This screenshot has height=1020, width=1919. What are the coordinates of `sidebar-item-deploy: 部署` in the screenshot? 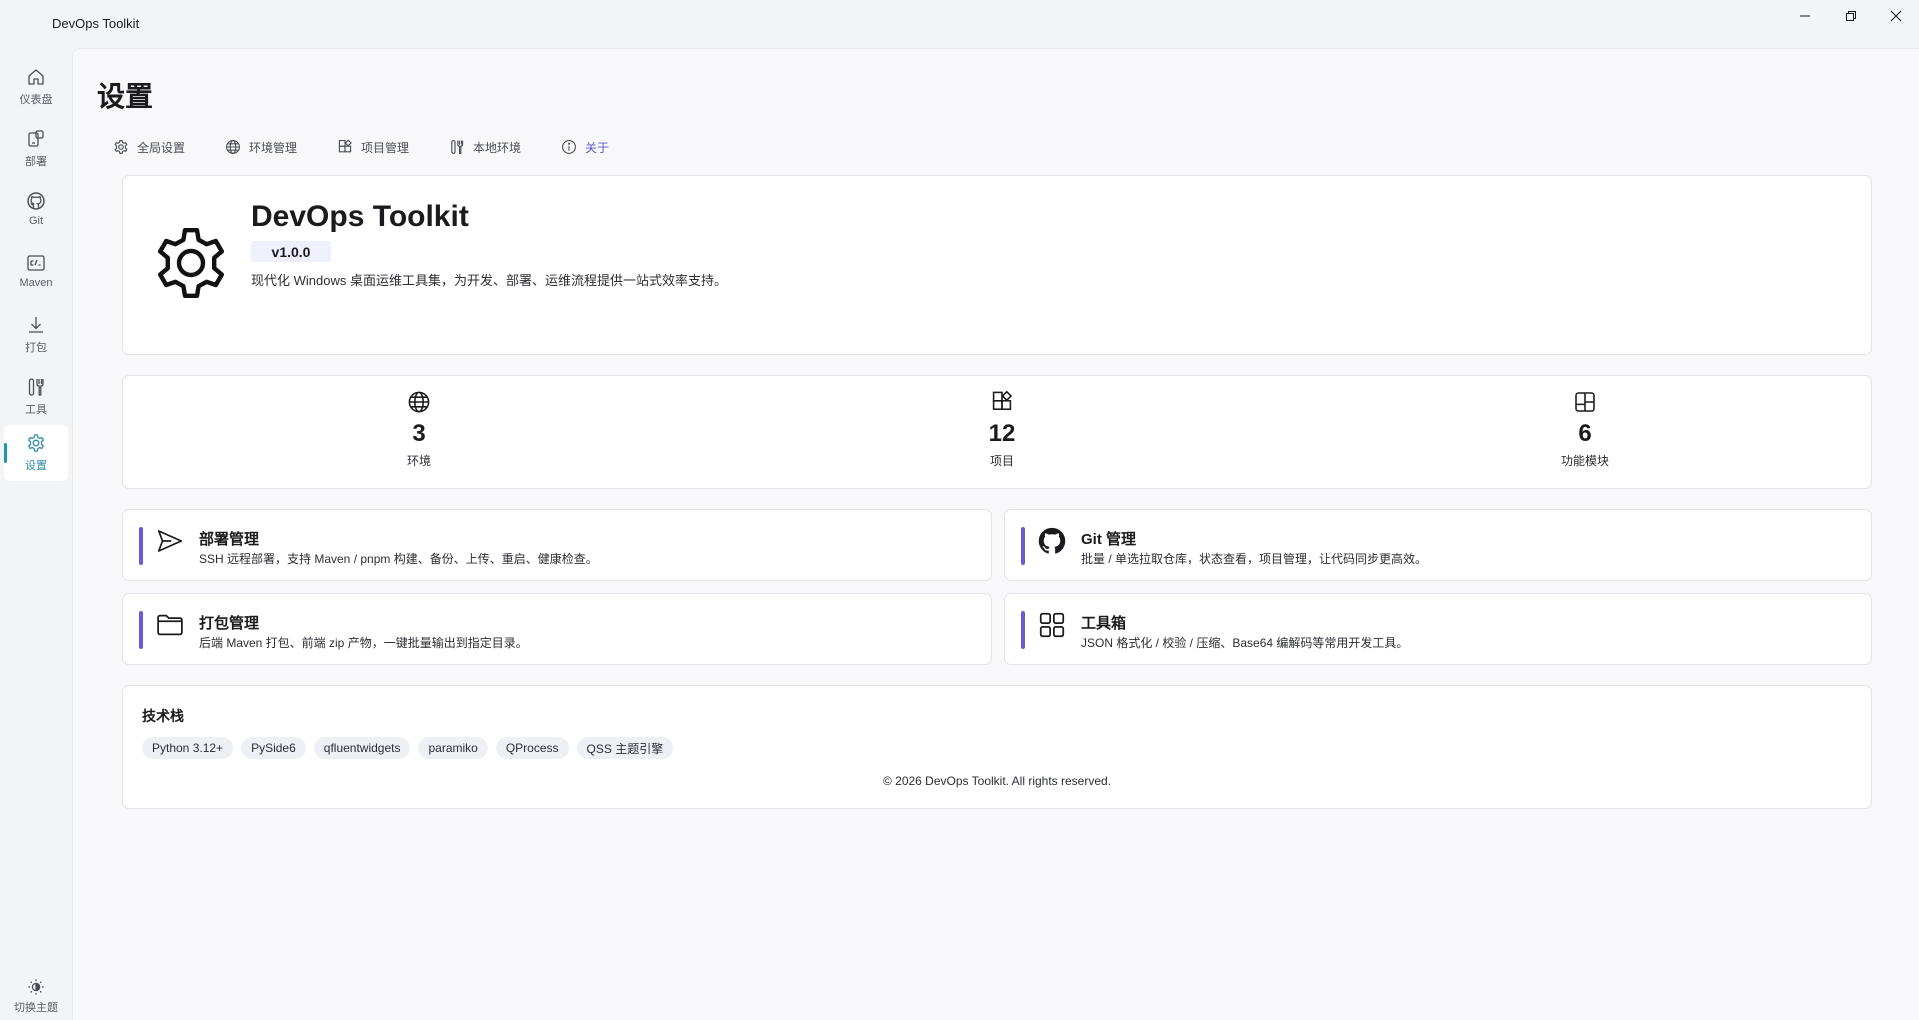 It's located at (36, 149).